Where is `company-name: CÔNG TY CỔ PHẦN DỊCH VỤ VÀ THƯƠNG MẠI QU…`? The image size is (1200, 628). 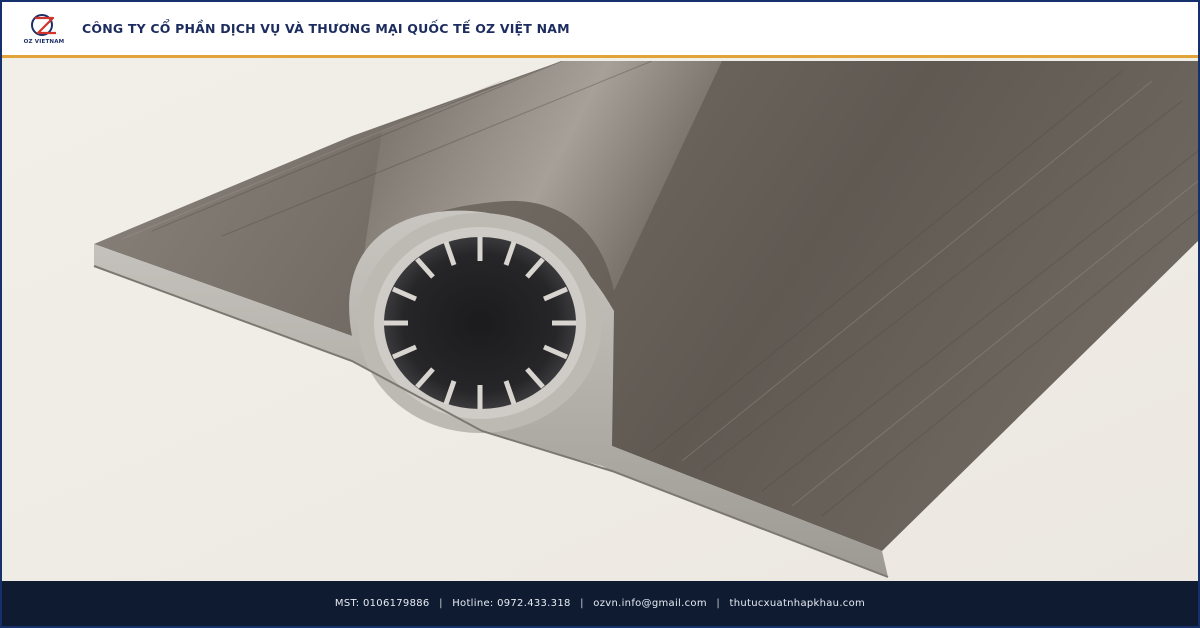
company-name: CÔNG TY CỔ PHẦN DỊCH VỤ VÀ THƯƠNG MẠI QU… is located at coordinates (326, 28).